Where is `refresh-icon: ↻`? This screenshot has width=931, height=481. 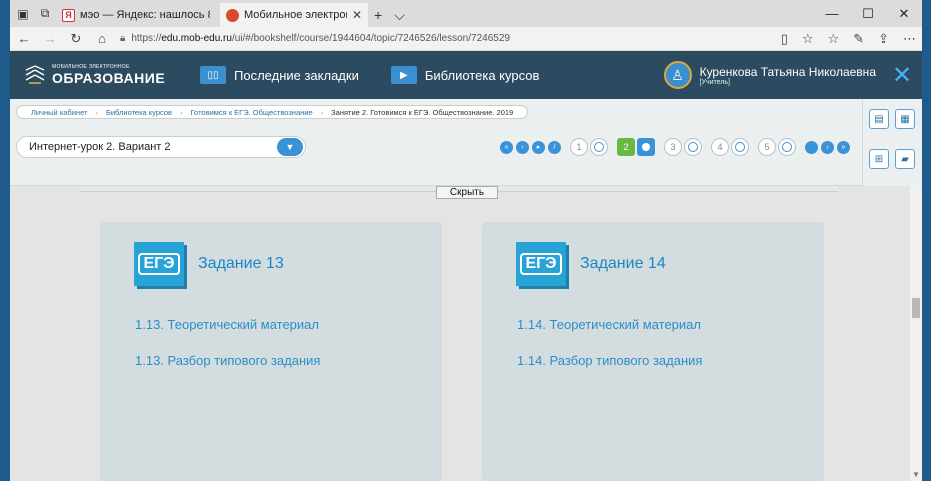 refresh-icon: ↻ is located at coordinates (76, 39).